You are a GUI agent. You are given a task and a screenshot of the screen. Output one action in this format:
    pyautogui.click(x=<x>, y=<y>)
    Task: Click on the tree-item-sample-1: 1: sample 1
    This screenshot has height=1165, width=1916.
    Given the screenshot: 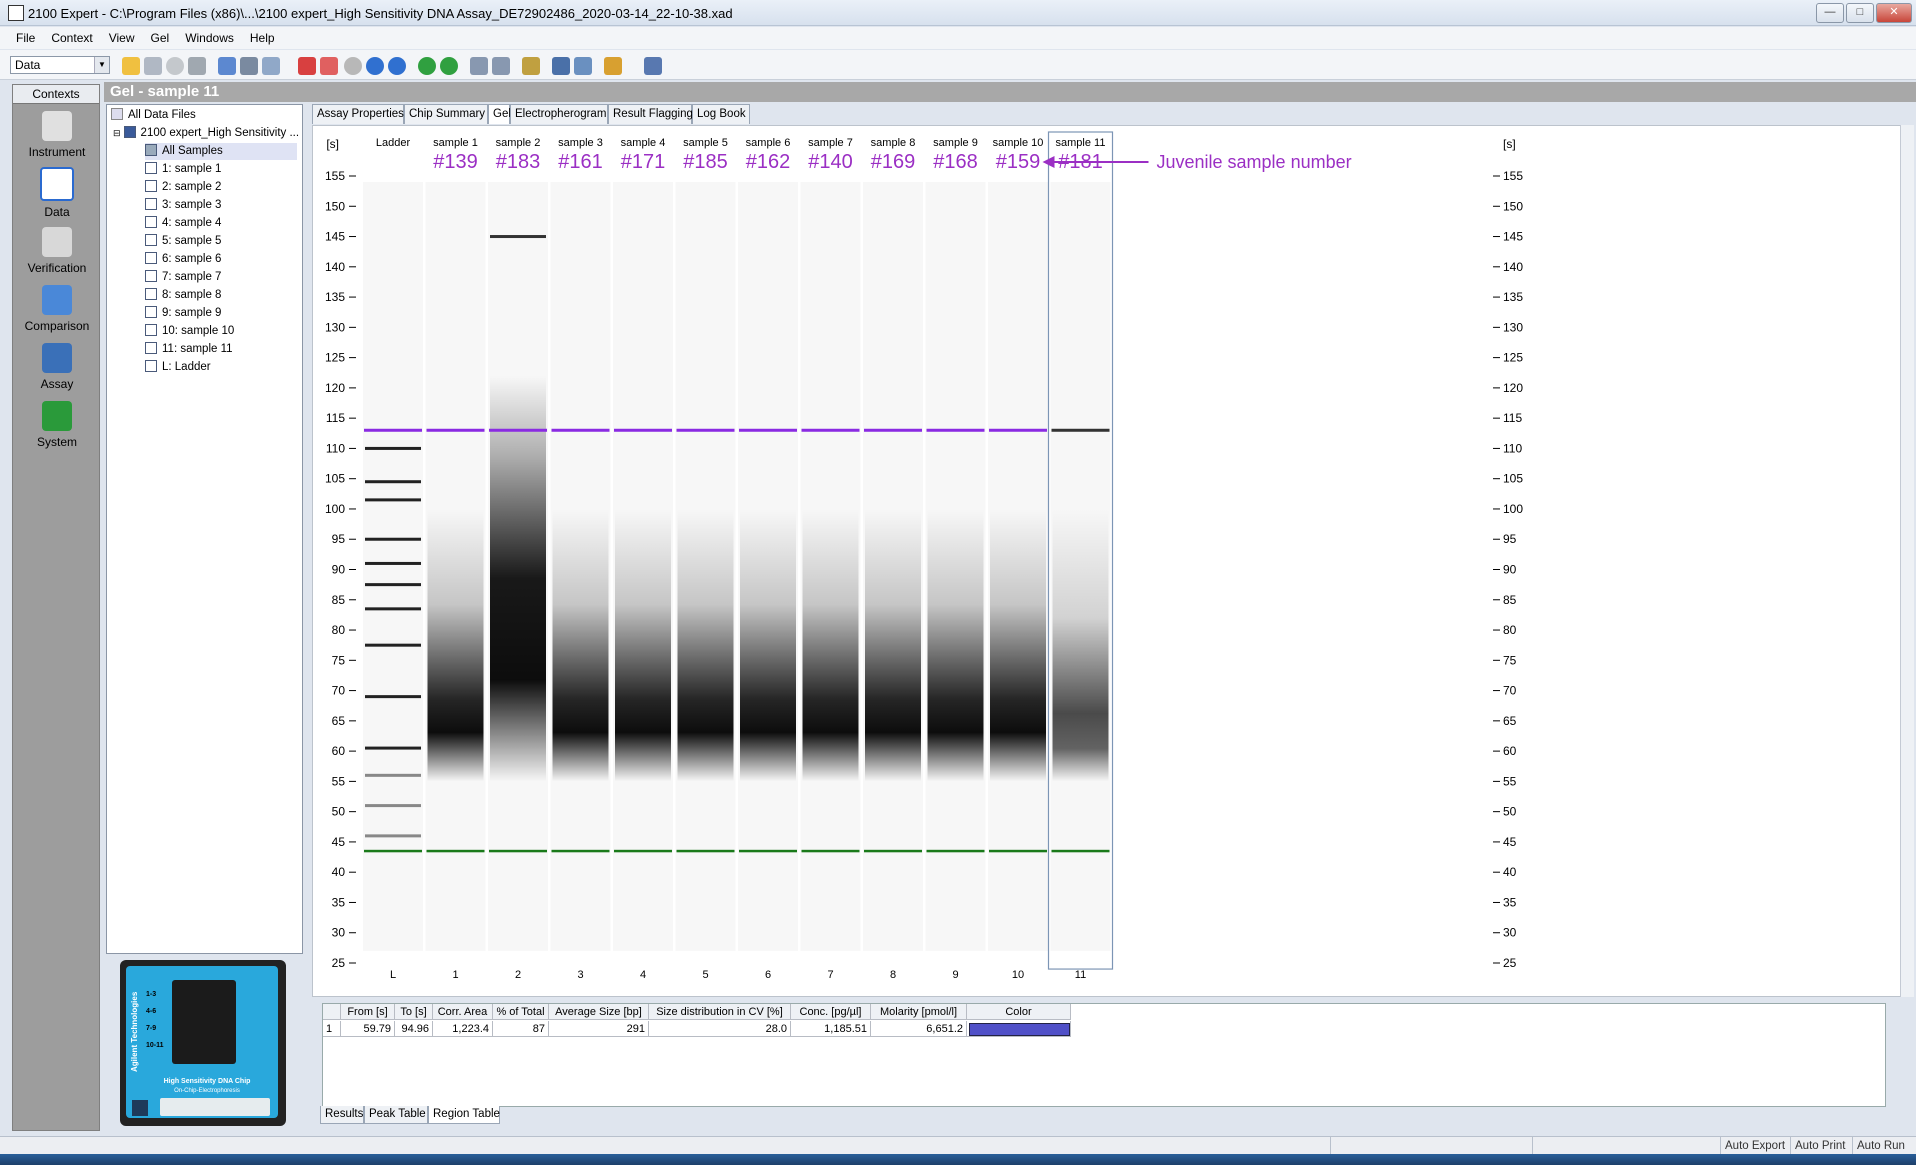 What is the action you would take?
    pyautogui.click(x=183, y=169)
    